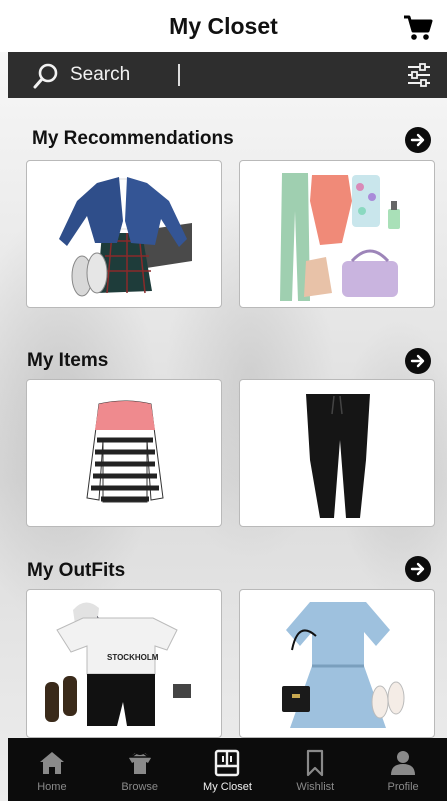  Describe the element at coordinates (315, 787) in the screenshot. I see `nav-label-wishlist: Wishlist` at that location.